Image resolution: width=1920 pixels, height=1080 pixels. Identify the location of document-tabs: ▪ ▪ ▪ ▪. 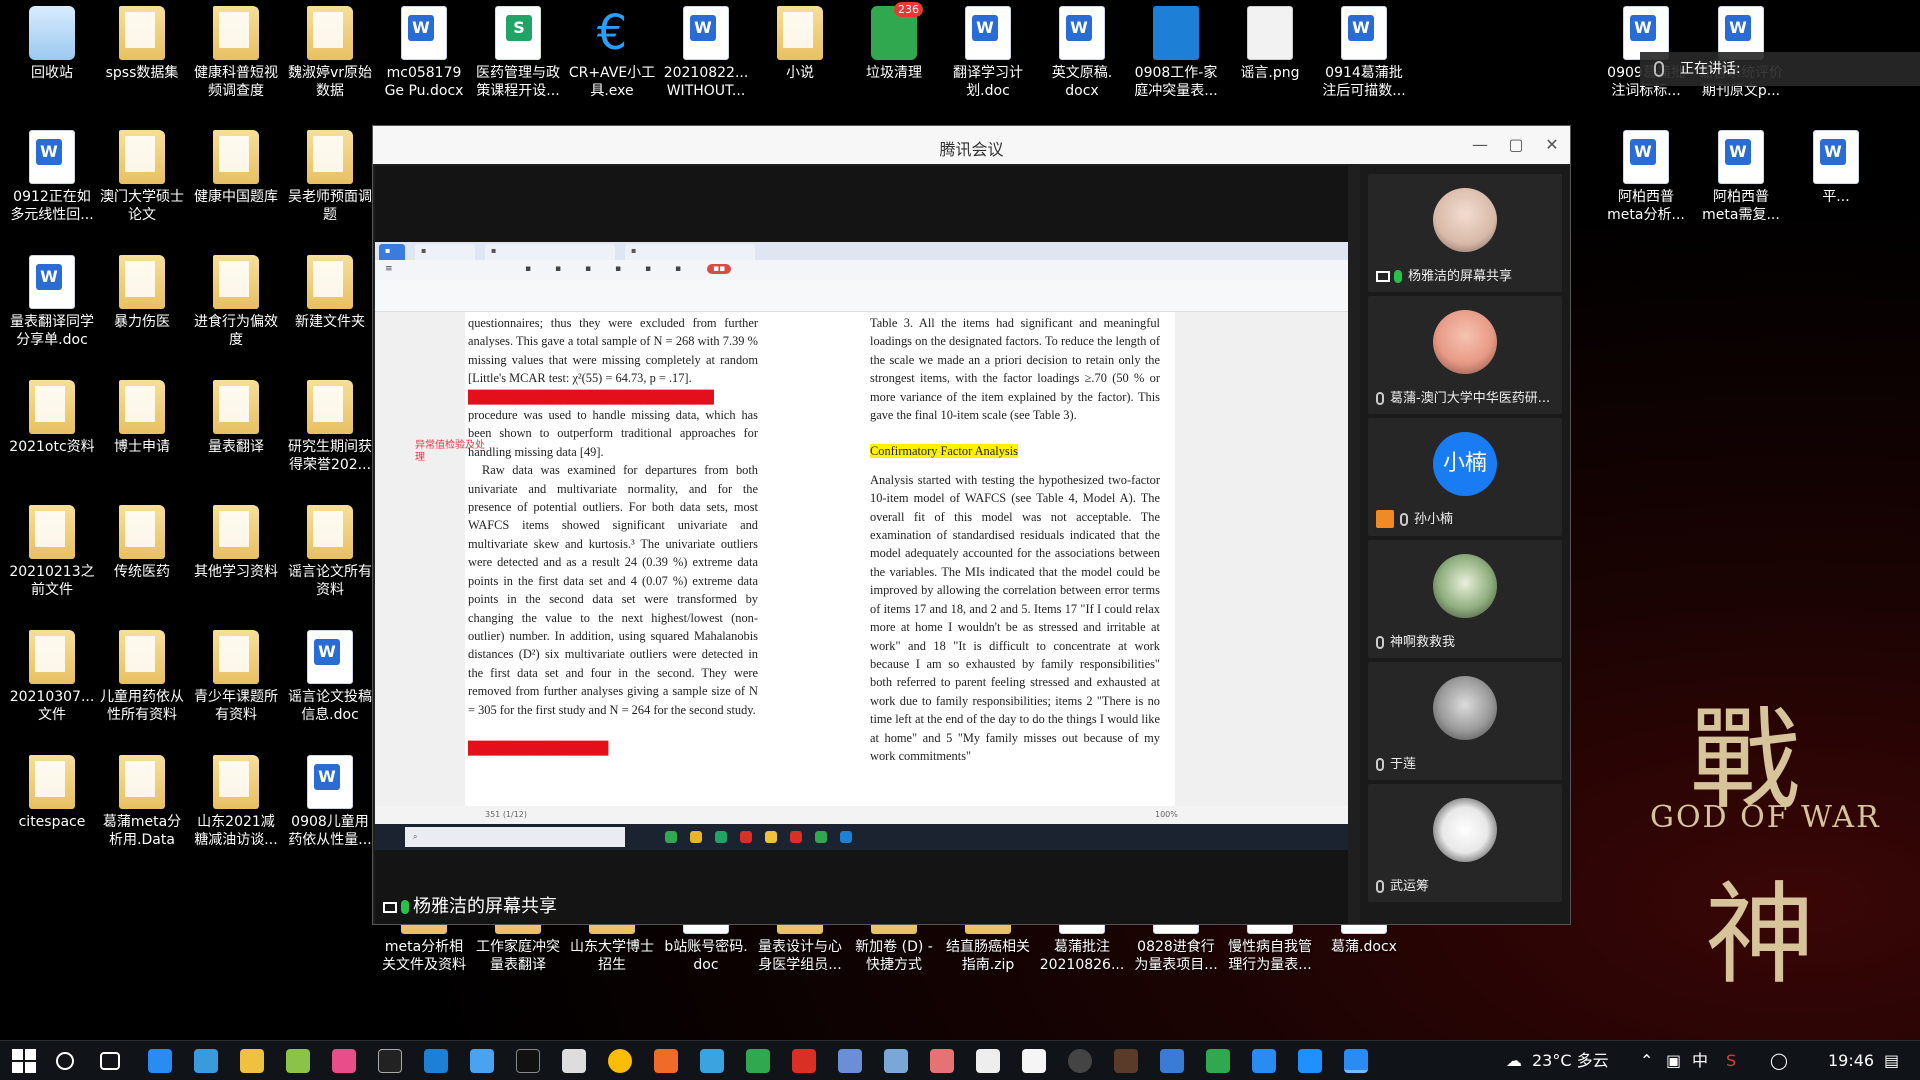
(861, 251).